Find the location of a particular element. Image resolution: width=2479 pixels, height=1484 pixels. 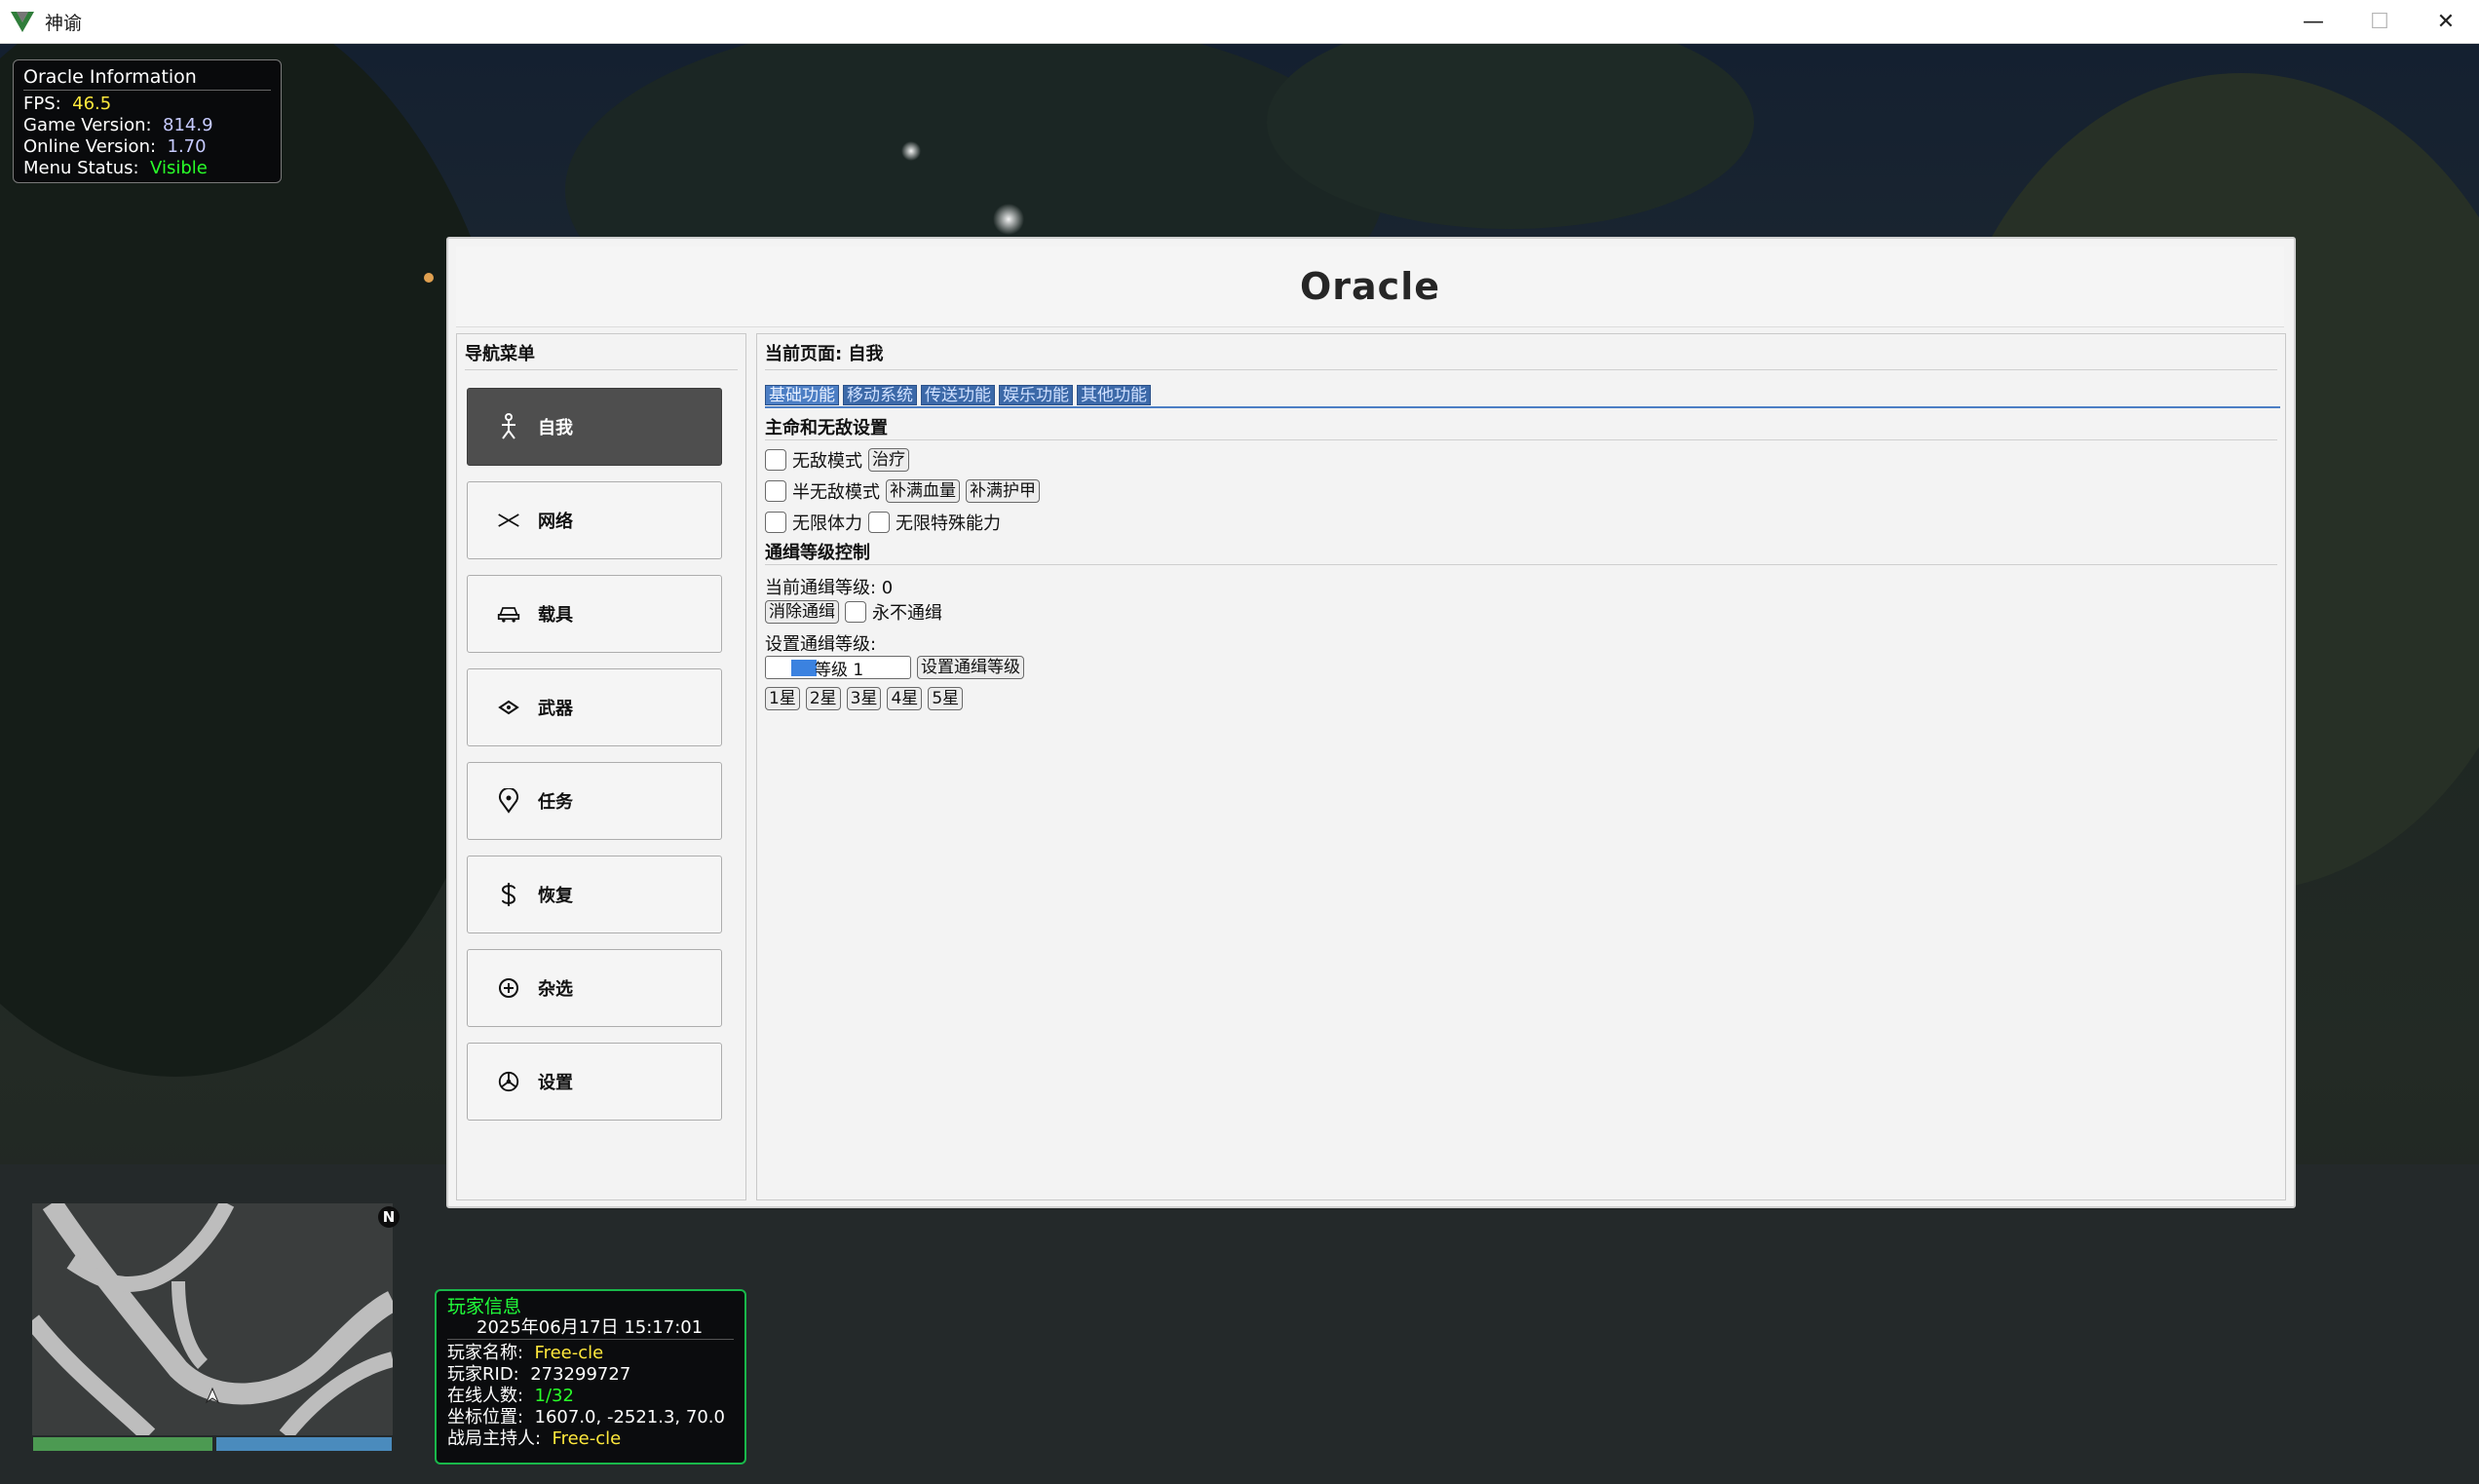

player-info-datetime: 2025年06月17日 15:17:01 is located at coordinates (590, 1328).